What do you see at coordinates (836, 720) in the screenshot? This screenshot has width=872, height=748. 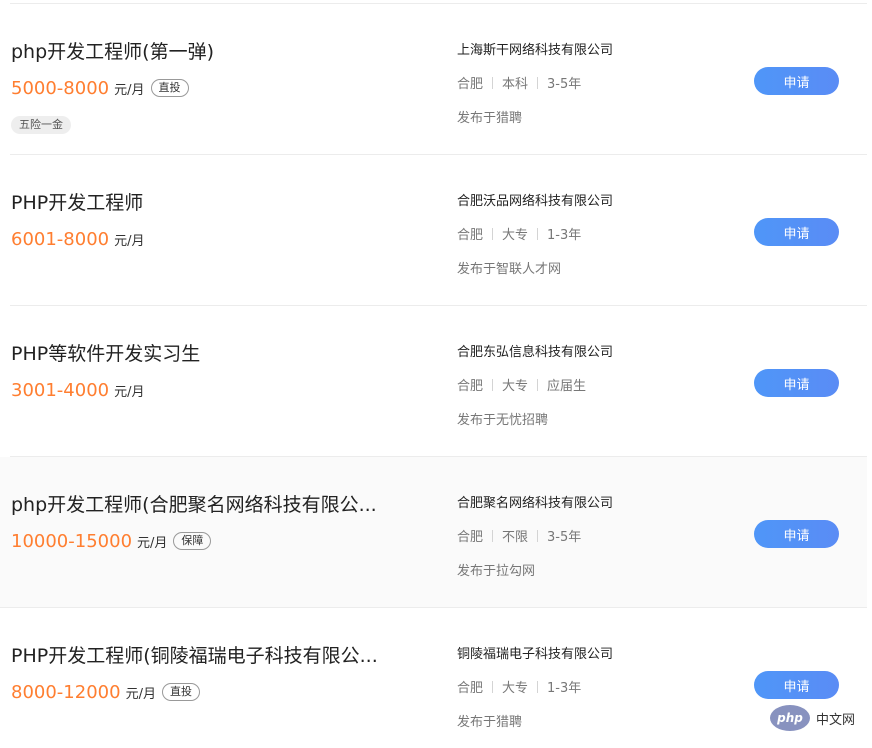 I see `watermark-text: 中文网` at bounding box center [836, 720].